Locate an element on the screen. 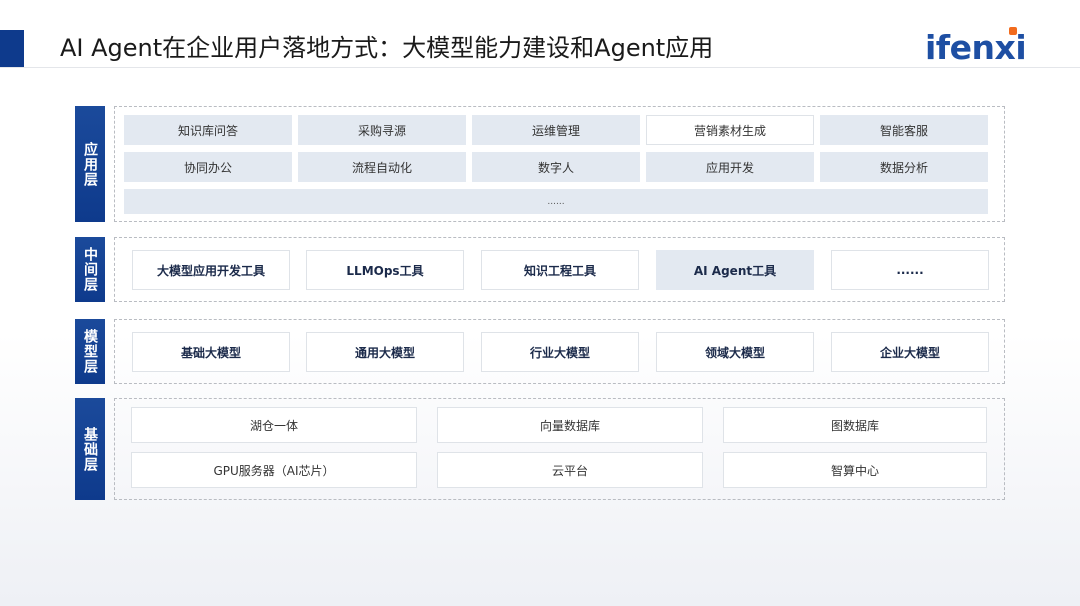 This screenshot has width=1080, height=606. middle-item-knowledge-engineering-tools: 知识工程工具 is located at coordinates (560, 270).